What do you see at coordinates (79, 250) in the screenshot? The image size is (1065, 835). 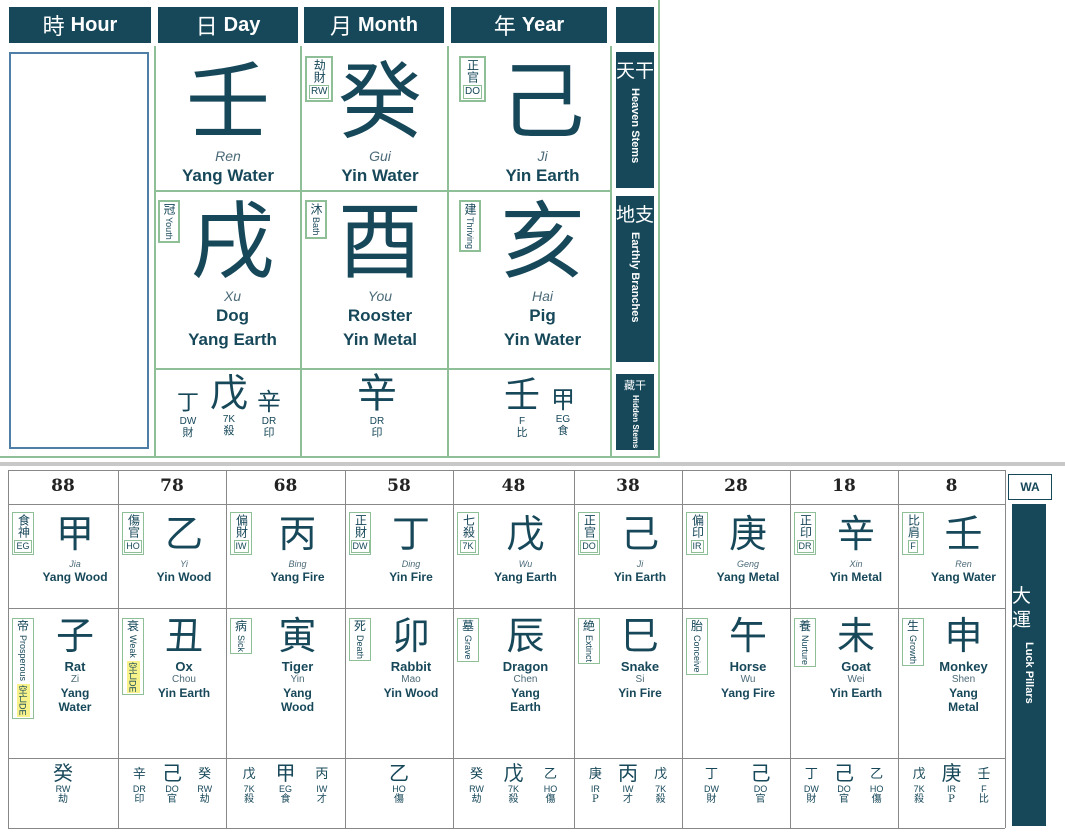 I see `hour-pillar-empty` at bounding box center [79, 250].